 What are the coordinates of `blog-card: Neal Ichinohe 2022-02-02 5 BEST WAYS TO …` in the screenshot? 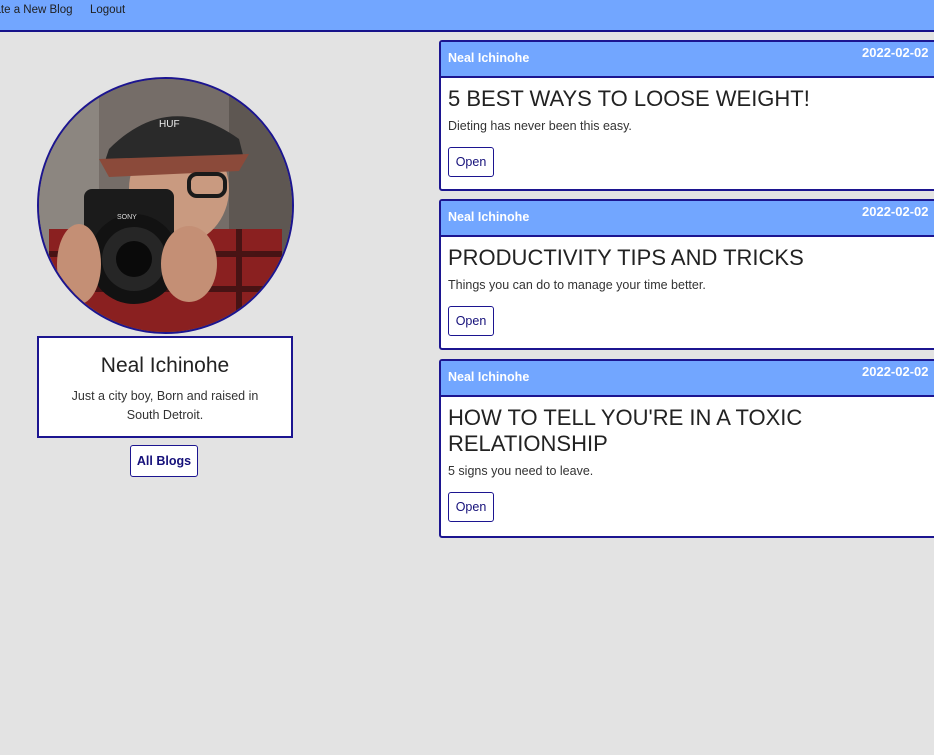 It's located at (686, 115).